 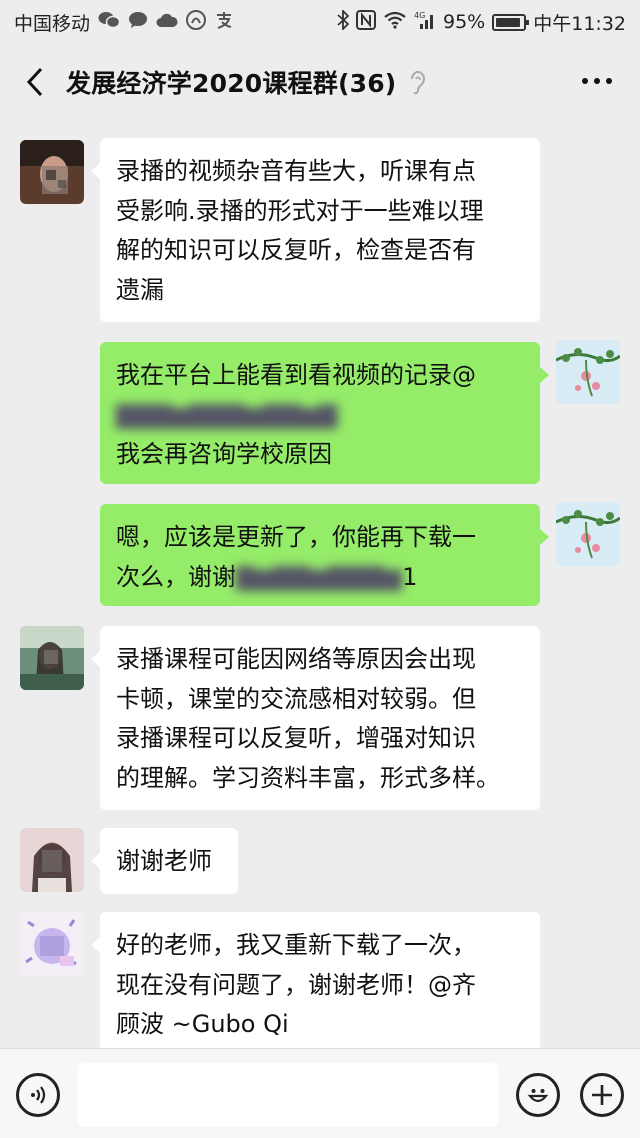 What do you see at coordinates (296, 738) in the screenshot?
I see `message-line: 录播课程可以反复听，增强对知识` at bounding box center [296, 738].